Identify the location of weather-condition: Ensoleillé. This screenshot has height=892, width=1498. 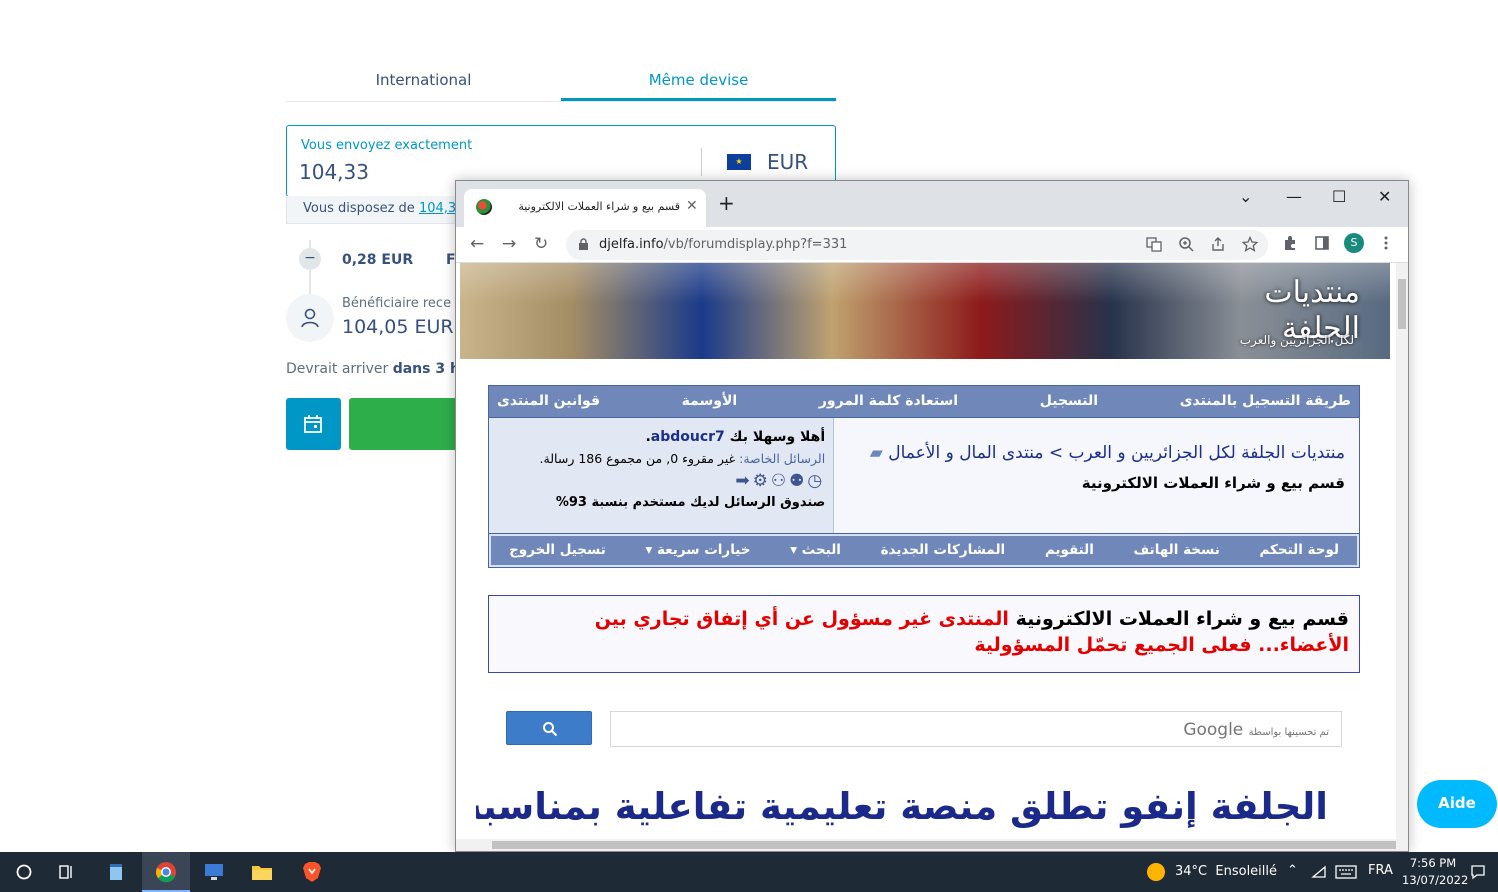
(1246, 871).